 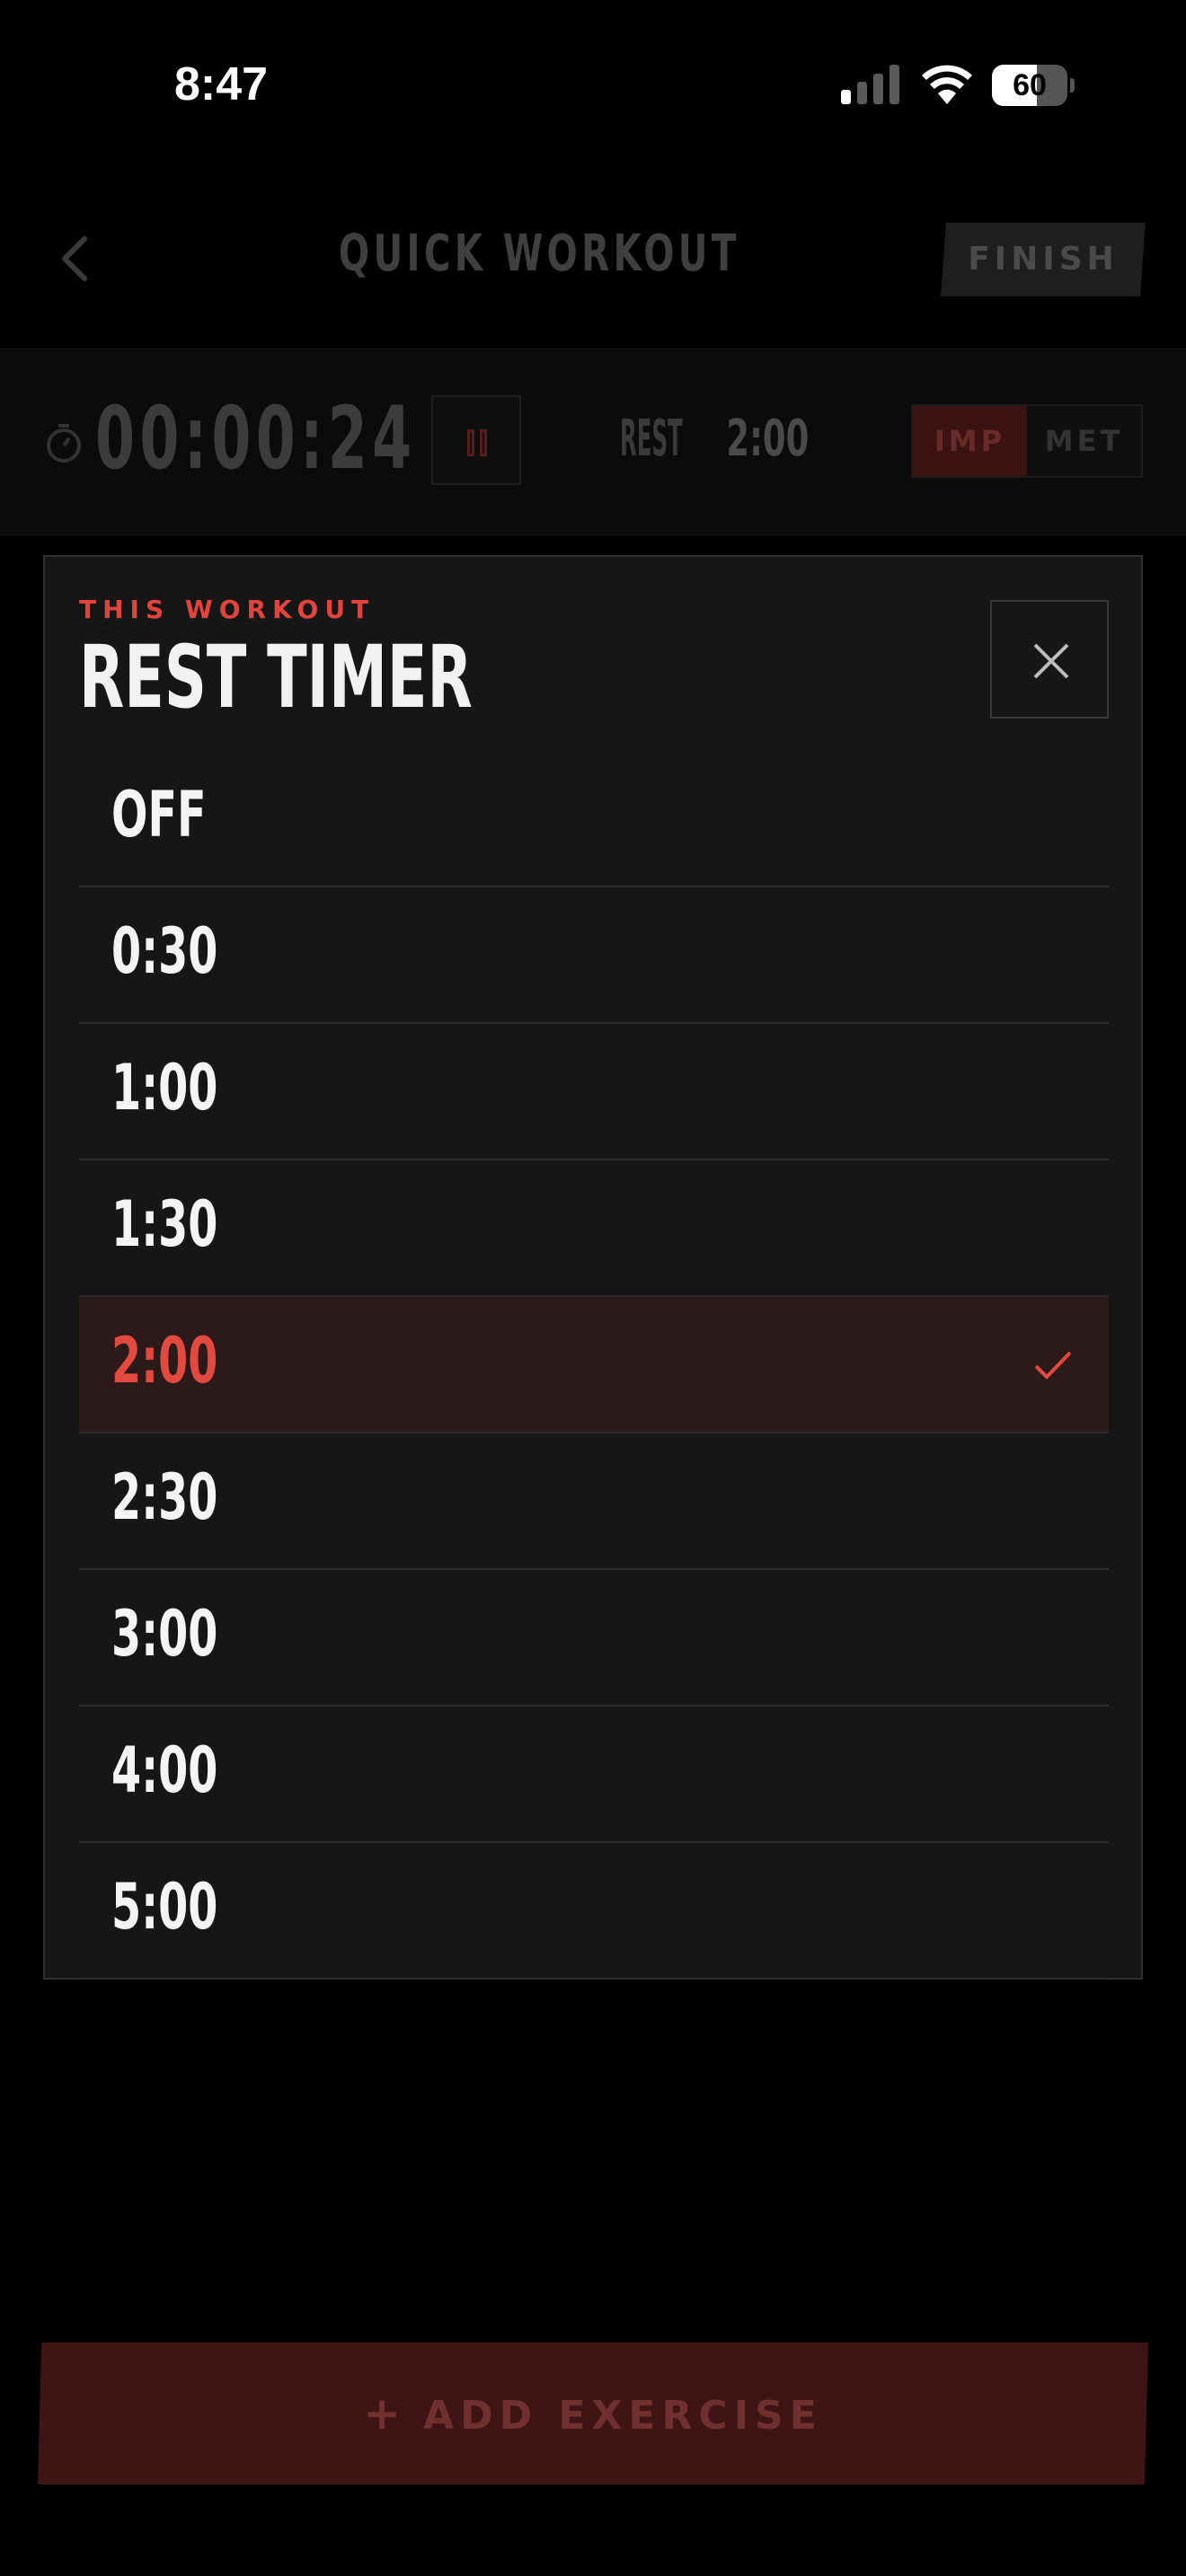 I want to click on close-icon, so click(x=1051, y=661).